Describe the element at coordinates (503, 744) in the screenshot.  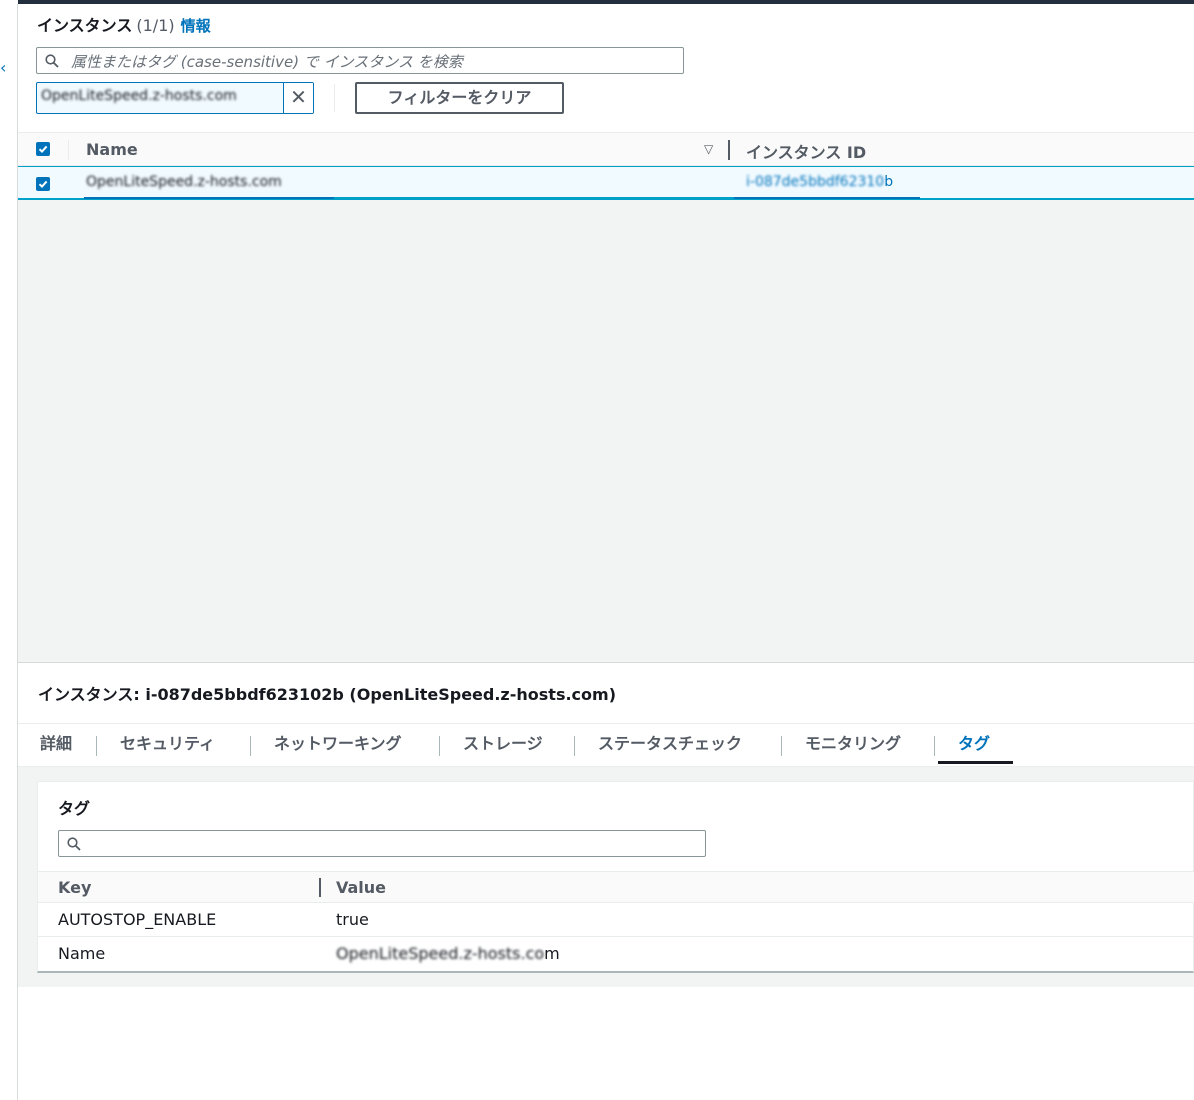
I see `tab-storage: ストレージ` at that location.